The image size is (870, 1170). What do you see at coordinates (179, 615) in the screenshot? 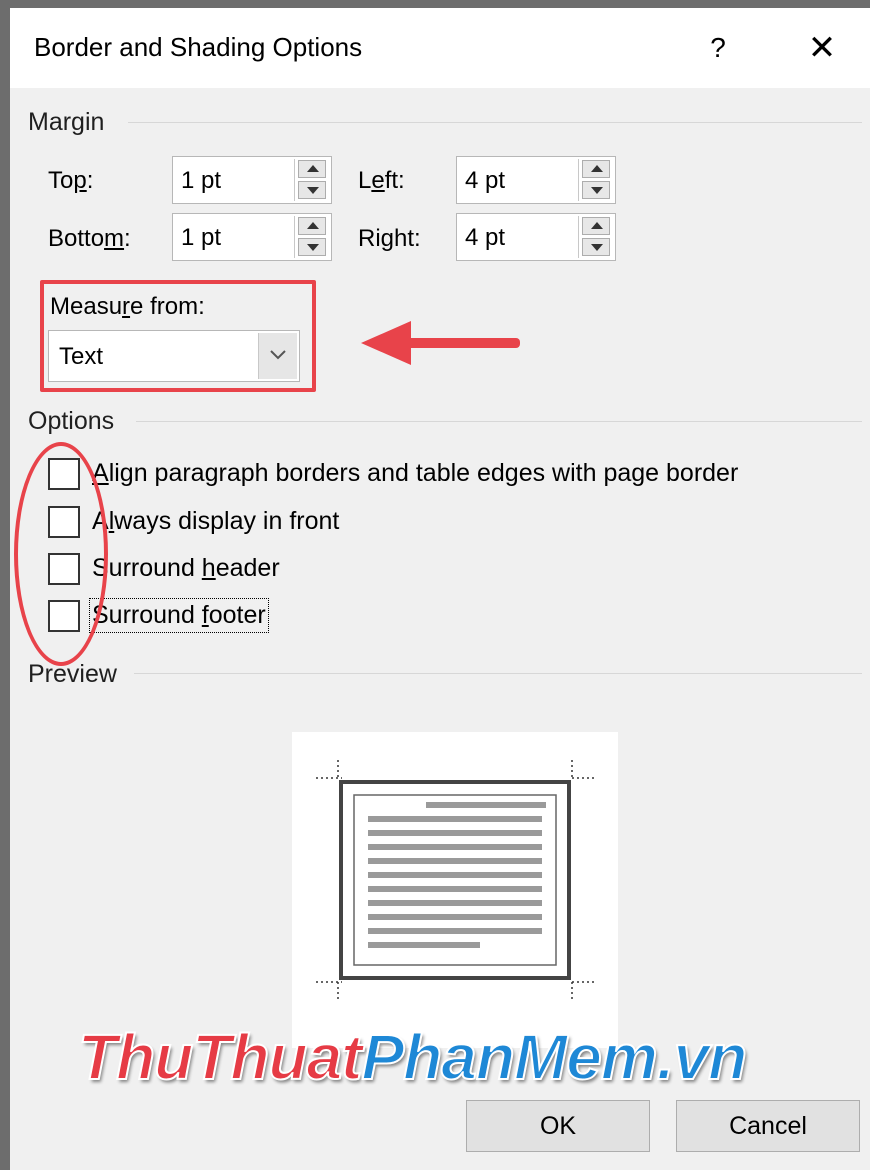
I see `surround-footer-label: Surround footer` at bounding box center [179, 615].